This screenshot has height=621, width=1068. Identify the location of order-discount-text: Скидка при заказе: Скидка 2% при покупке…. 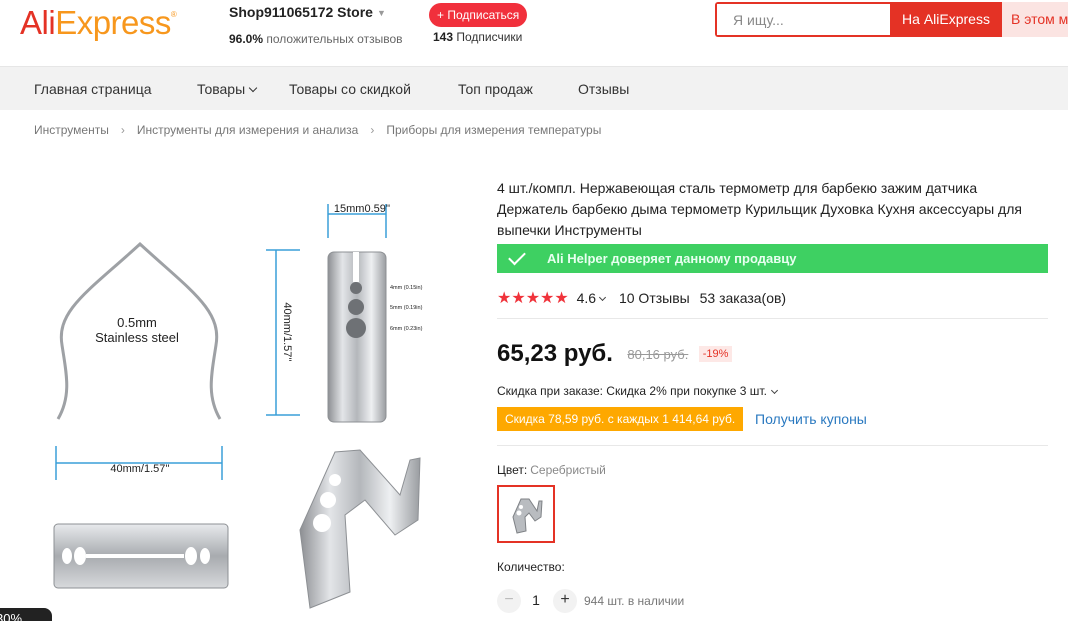
(632, 391).